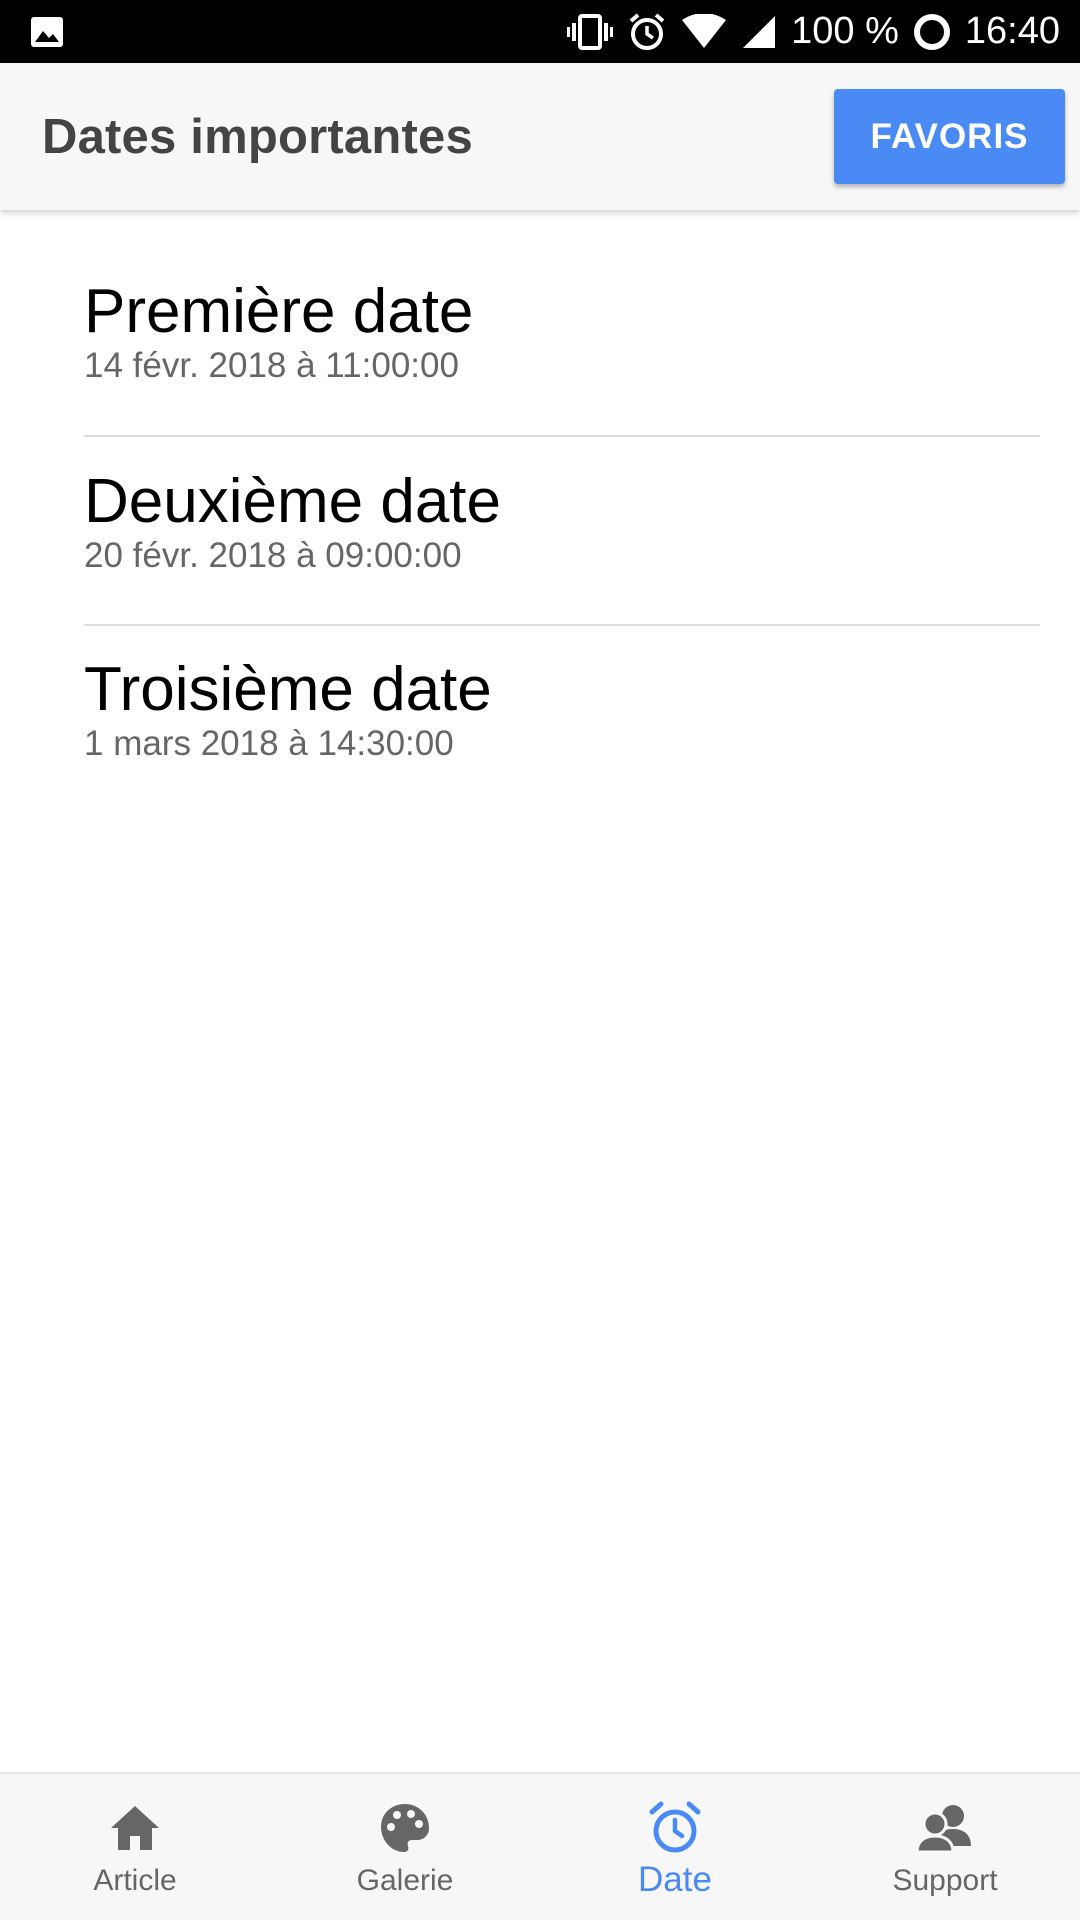  Describe the element at coordinates (759, 32) in the screenshot. I see `signal-icon` at that location.